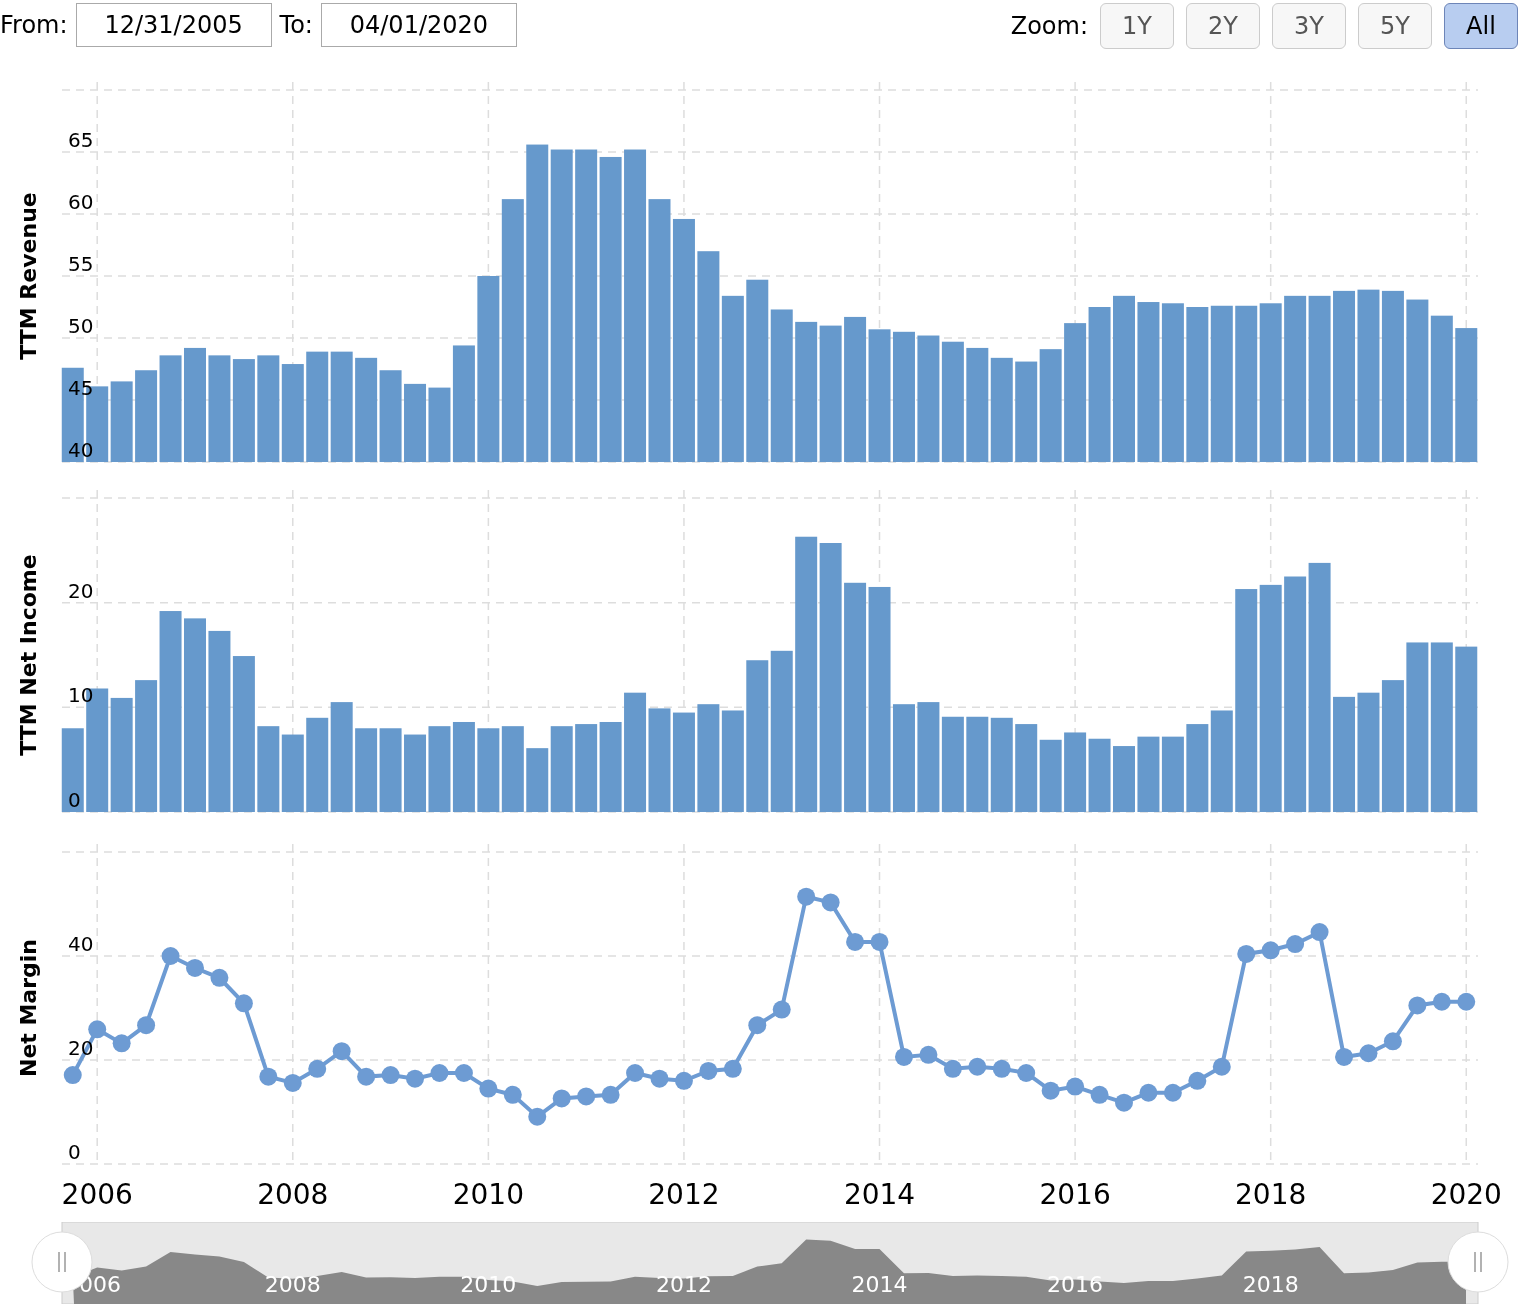  What do you see at coordinates (292, 1284) in the screenshot?
I see `navigator-year-label: 2008` at bounding box center [292, 1284].